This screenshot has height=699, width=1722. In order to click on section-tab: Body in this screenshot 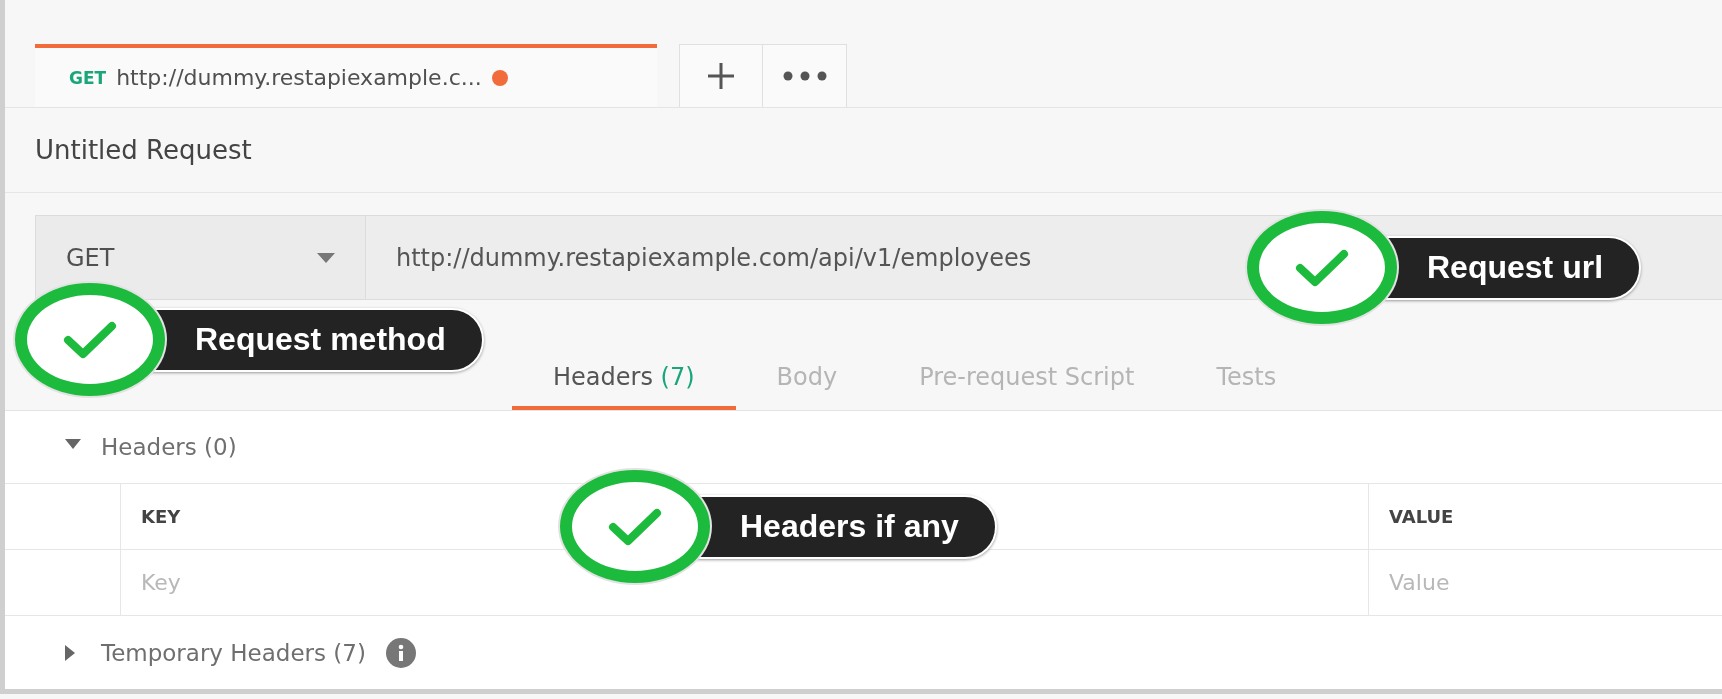, I will do `click(807, 379)`.